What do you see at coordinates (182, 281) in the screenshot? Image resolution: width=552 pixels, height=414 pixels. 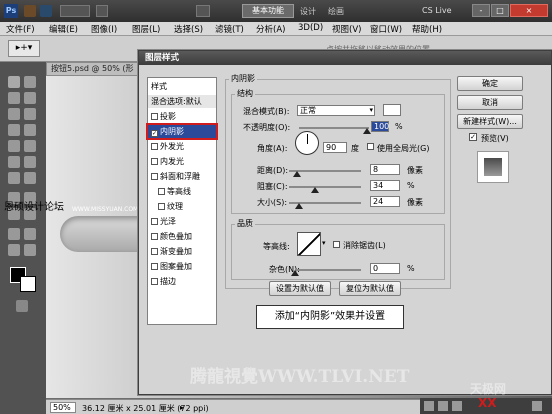 I see `style-item-stroke: 描边` at bounding box center [182, 281].